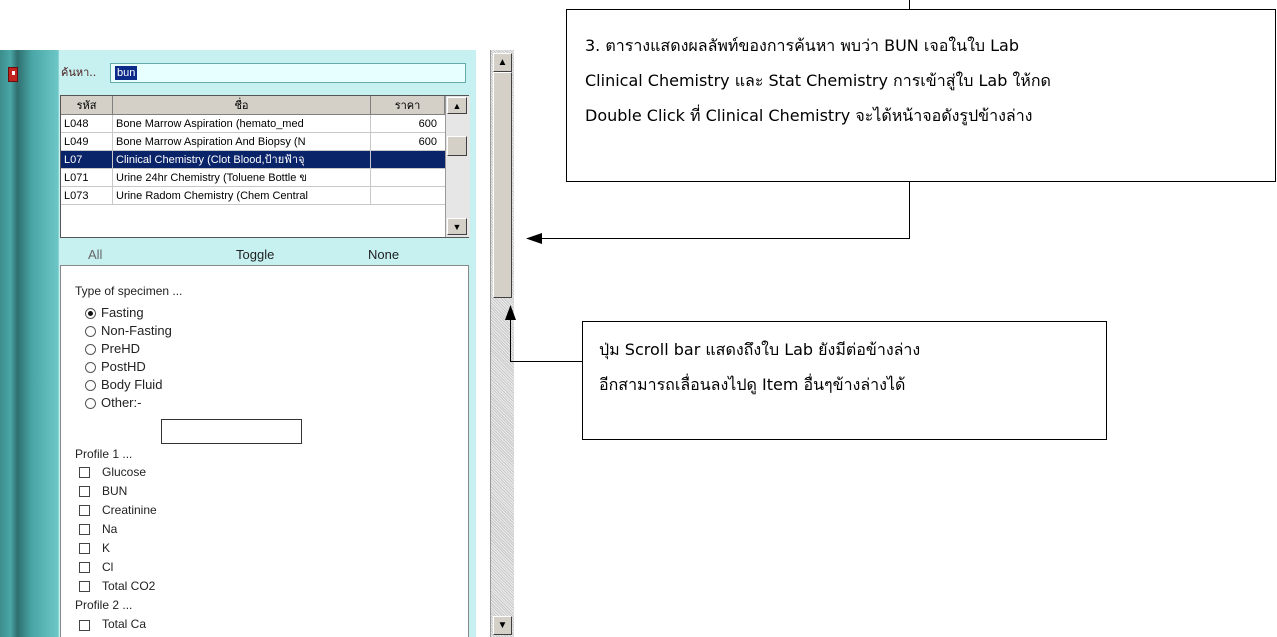 The width and height of the screenshot is (1277, 637). I want to click on radio-fasting, so click(90, 313).